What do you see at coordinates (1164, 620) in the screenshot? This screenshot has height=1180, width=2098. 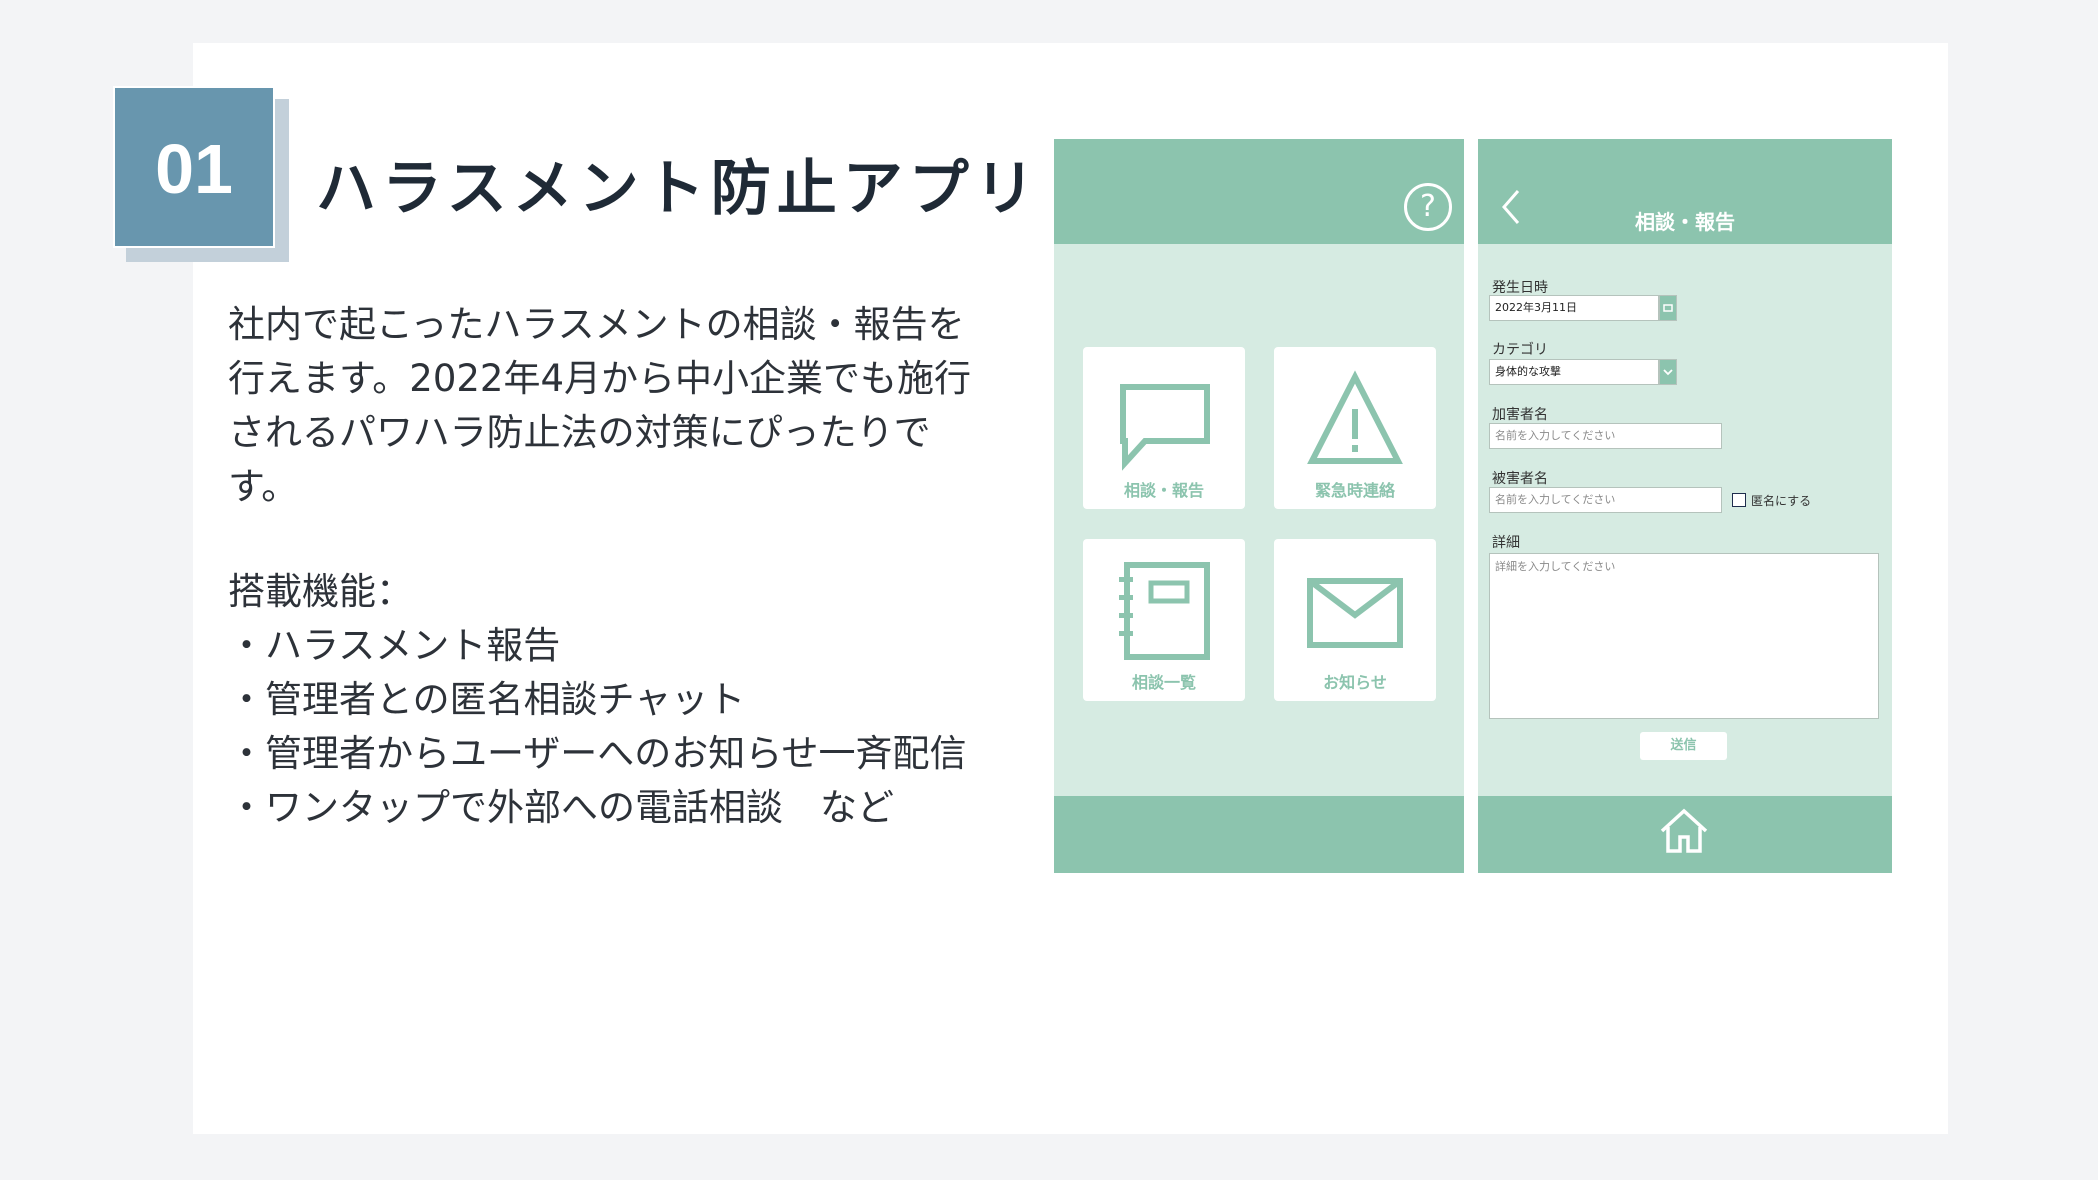 I see `tile-consult-list: 相談一覧` at bounding box center [1164, 620].